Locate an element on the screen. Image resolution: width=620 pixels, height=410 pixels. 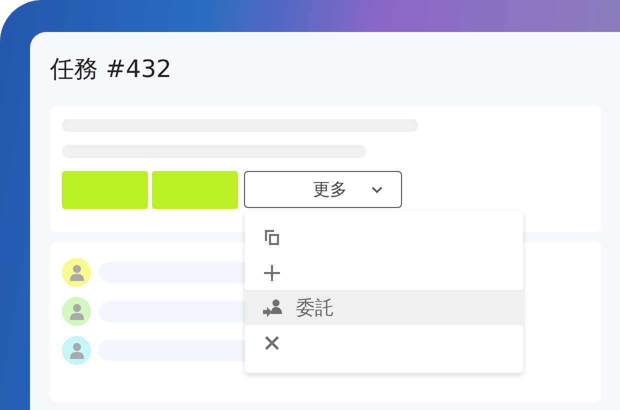
page-title: 任務 #432 is located at coordinates (111, 69).